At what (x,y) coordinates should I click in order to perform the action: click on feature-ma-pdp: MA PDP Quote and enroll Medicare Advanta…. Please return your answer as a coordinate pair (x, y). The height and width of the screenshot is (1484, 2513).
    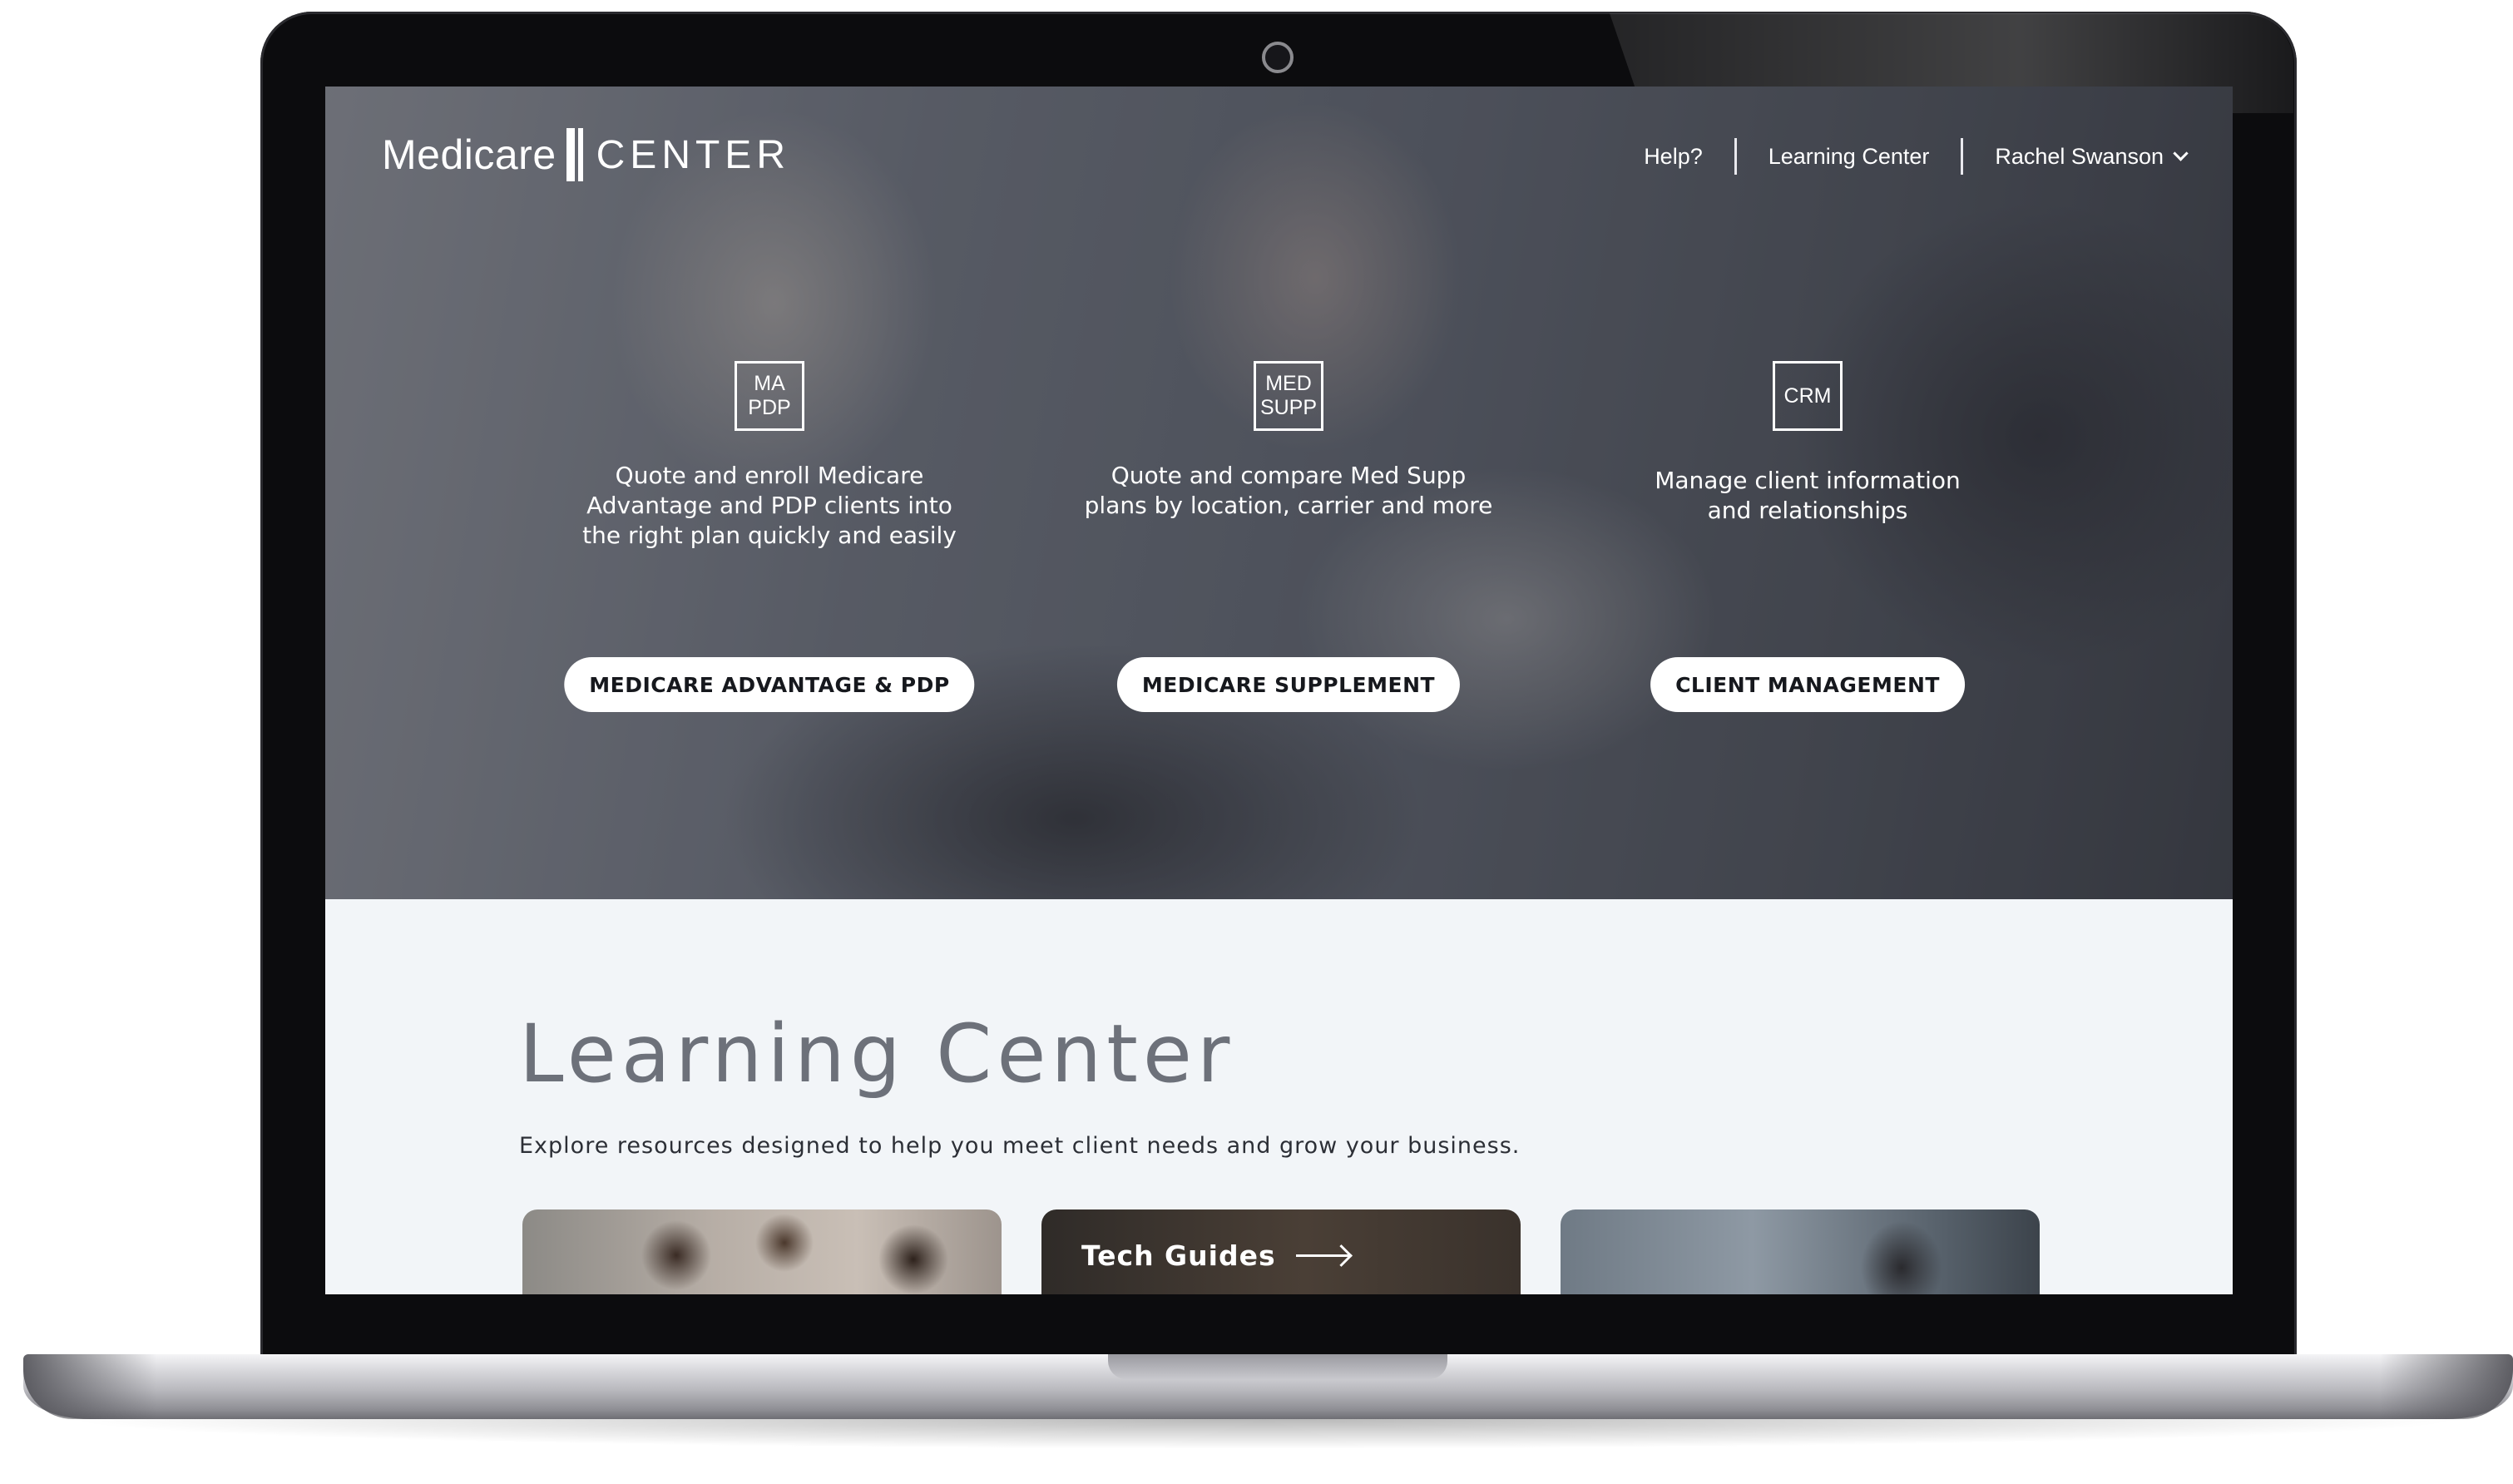
    Looking at the image, I should click on (769, 536).